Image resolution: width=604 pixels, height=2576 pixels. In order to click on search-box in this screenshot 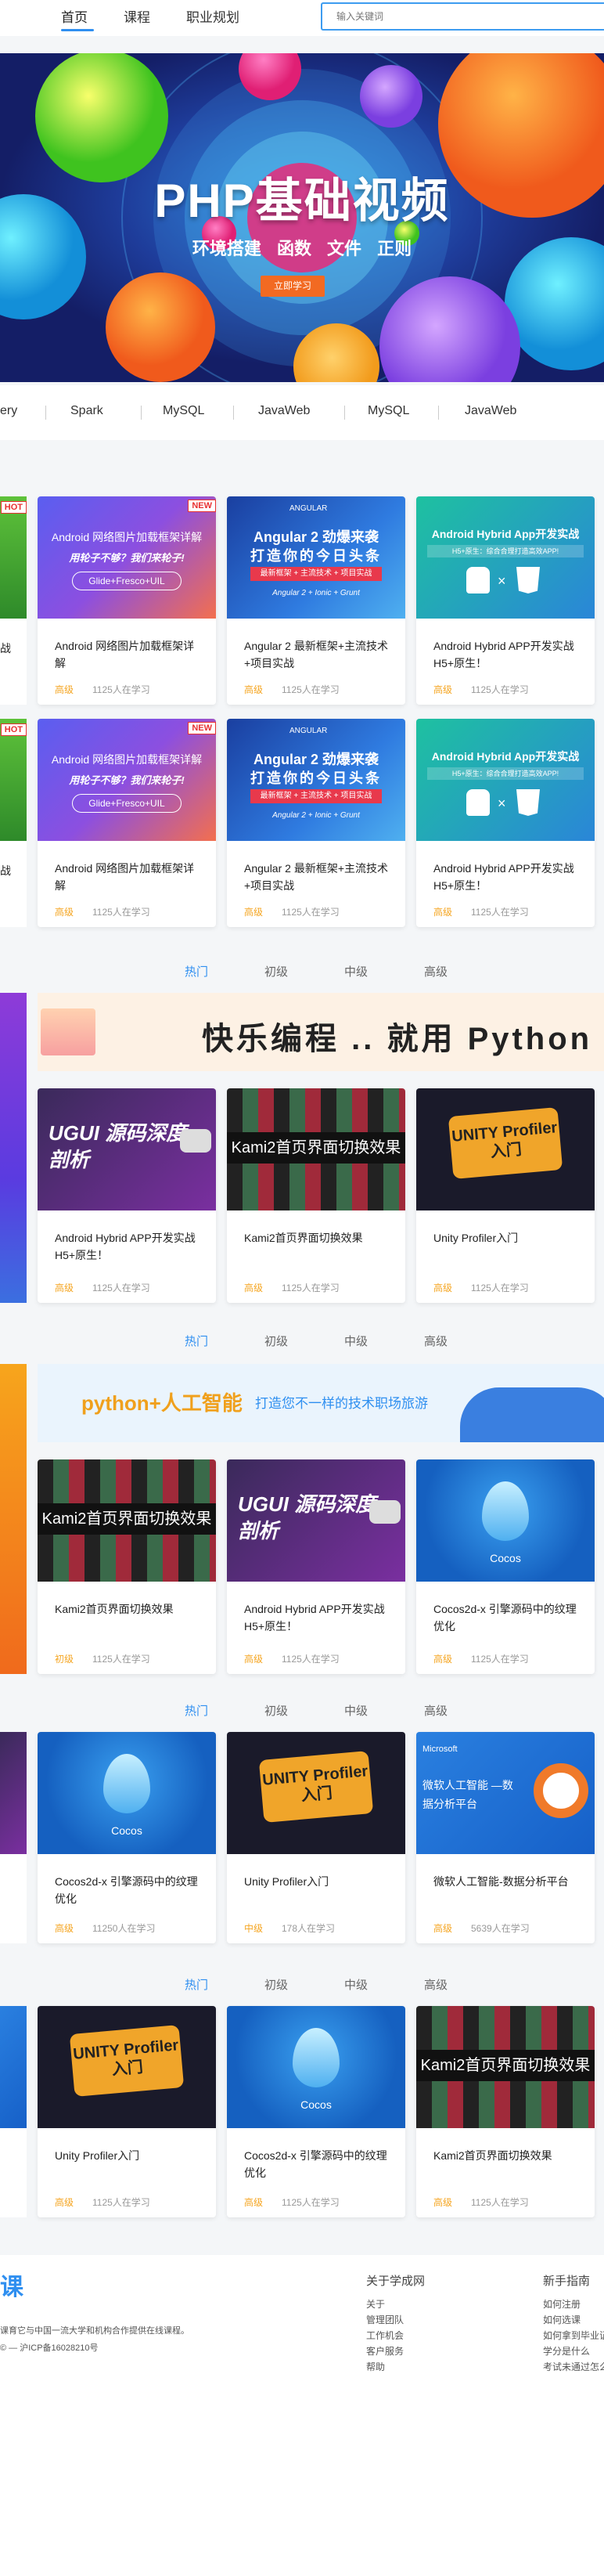, I will do `click(463, 16)`.